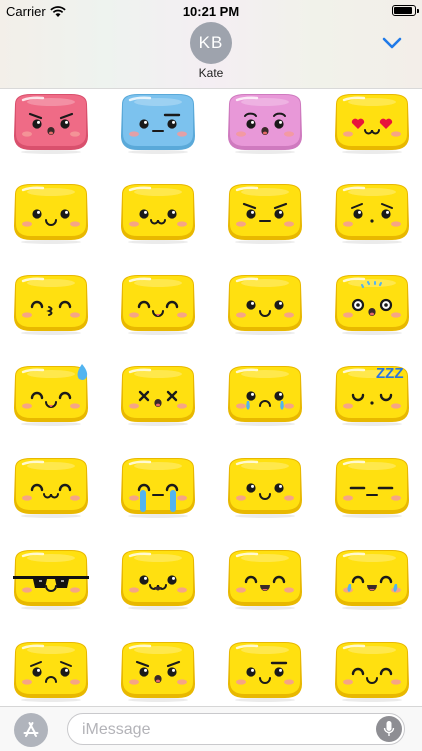 This screenshot has height=751, width=422. I want to click on status-bar: Carrier 10:21 PM, so click(211, 11).